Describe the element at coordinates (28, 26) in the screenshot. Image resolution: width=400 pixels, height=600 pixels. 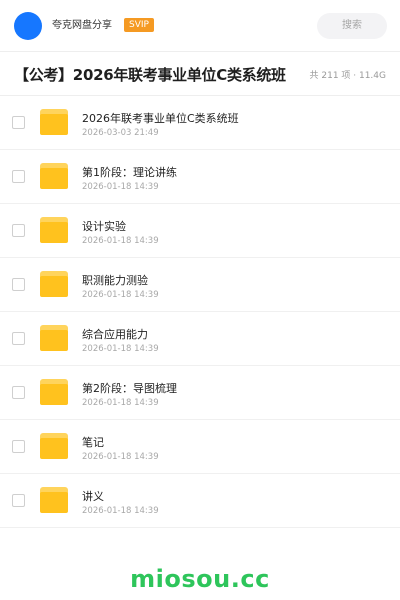
I see `sharer-avatar` at that location.